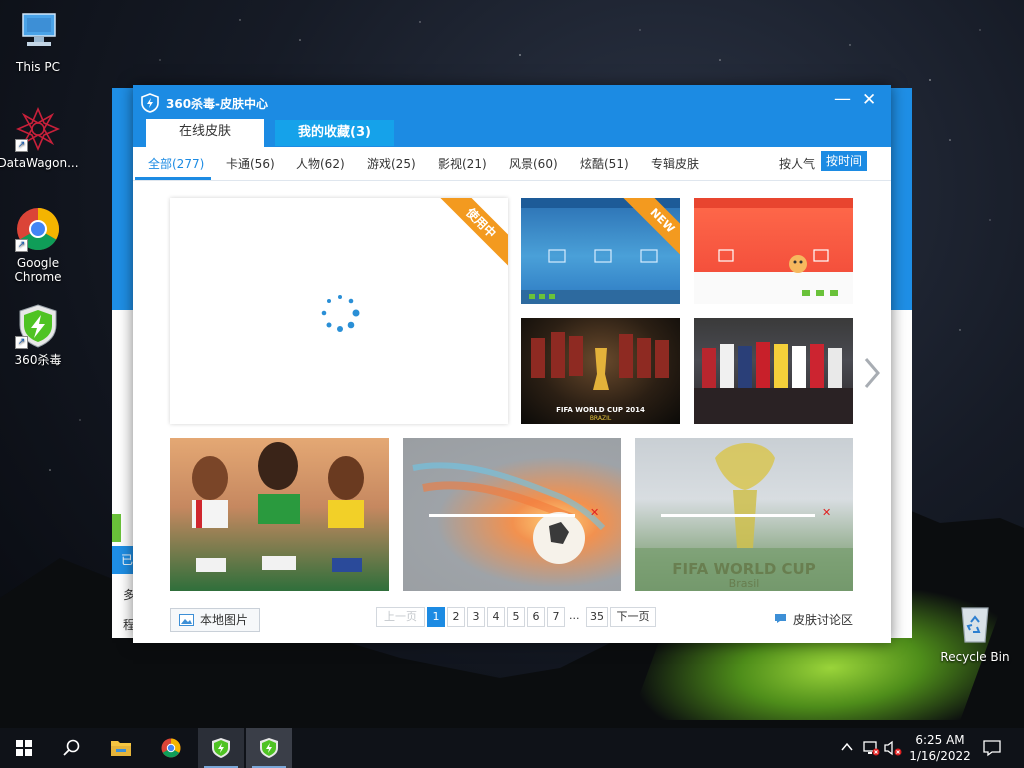 The image size is (1024, 768). What do you see at coordinates (512, 748) in the screenshot?
I see `taskbar: 6:25 AM 1/16/2022` at bounding box center [512, 748].